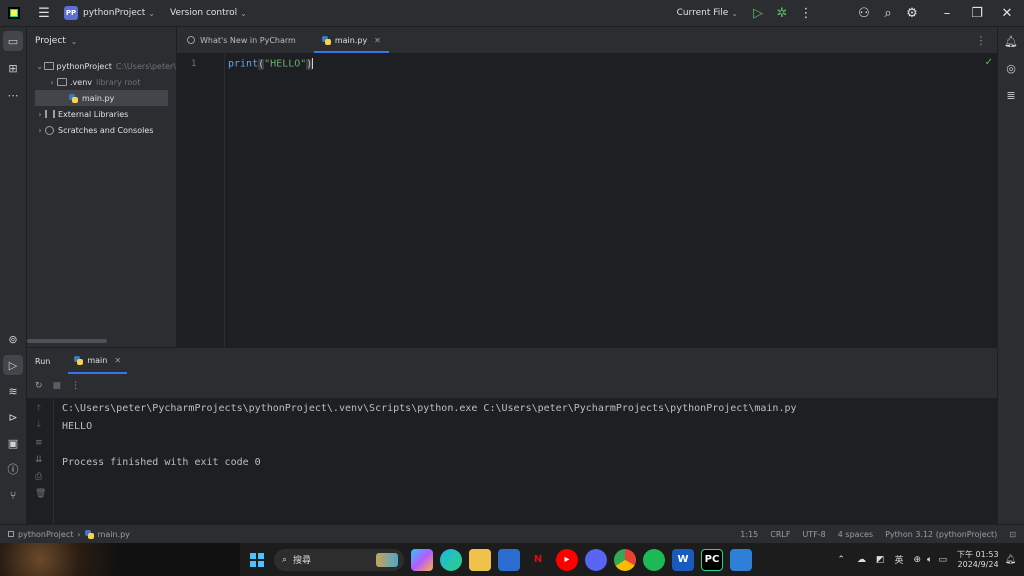  Describe the element at coordinates (705, 13) in the screenshot. I see `run-config-selector: Current File ⌄` at that location.